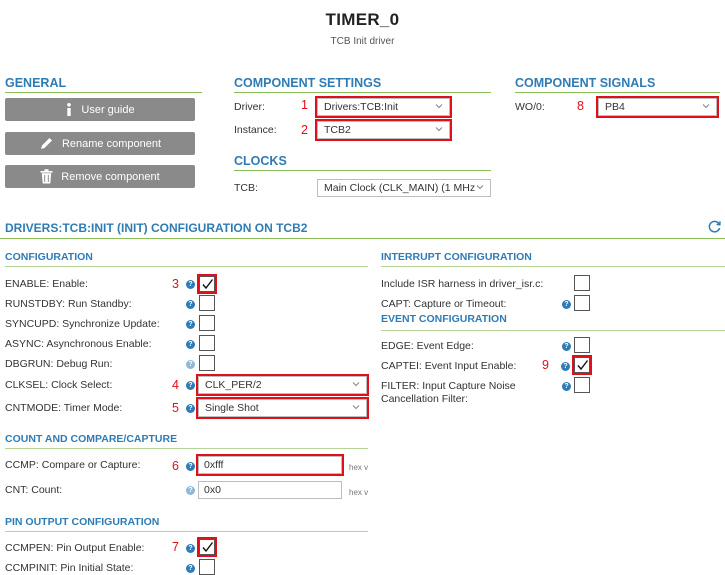 The image size is (725, 575). Describe the element at coordinates (207, 303) in the screenshot. I see `runstdby-checkbox` at that location.